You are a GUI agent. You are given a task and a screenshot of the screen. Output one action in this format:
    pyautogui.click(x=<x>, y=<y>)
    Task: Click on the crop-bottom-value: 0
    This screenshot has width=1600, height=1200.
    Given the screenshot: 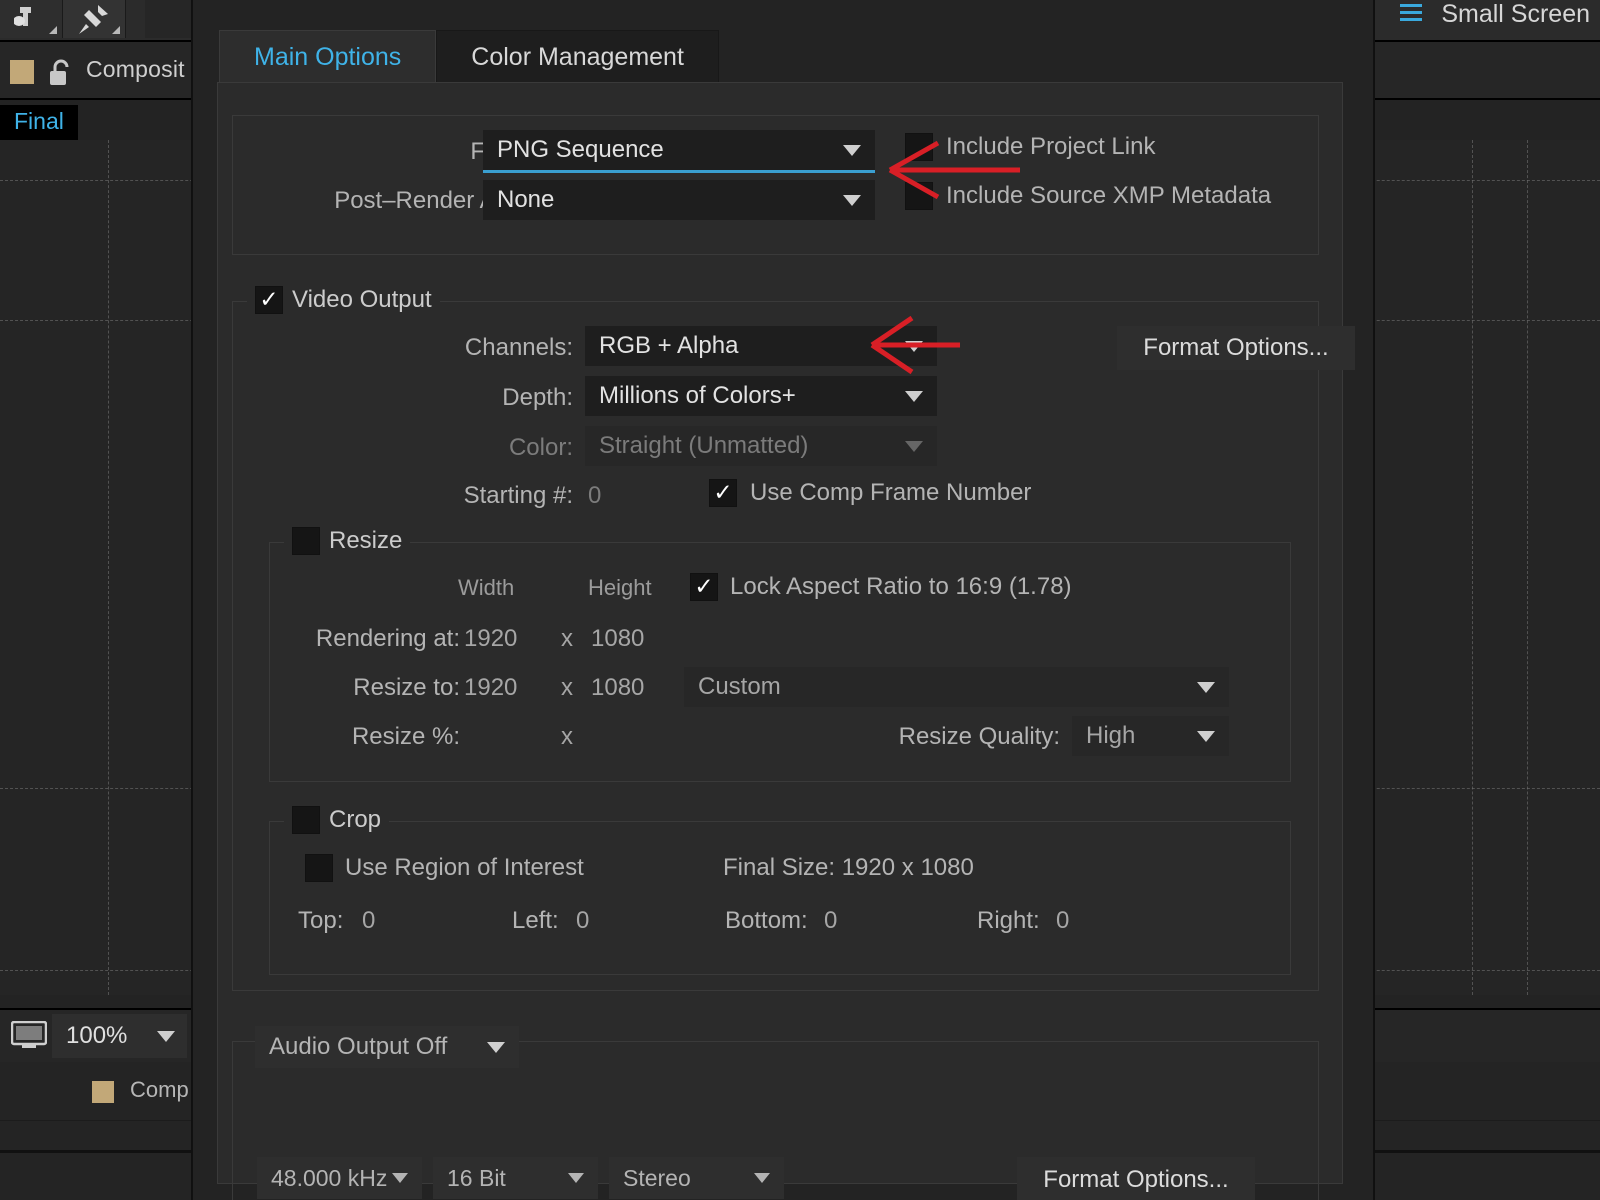 What is the action you would take?
    pyautogui.click(x=830, y=921)
    